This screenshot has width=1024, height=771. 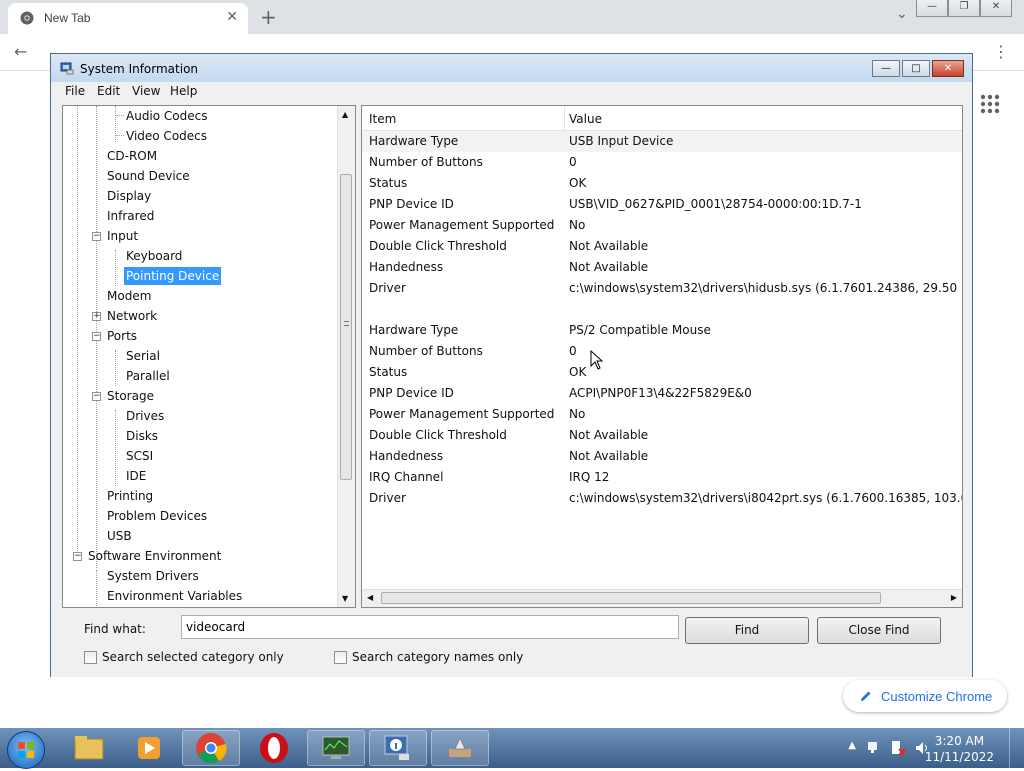 I want to click on close-button: ✕, so click(x=948, y=68).